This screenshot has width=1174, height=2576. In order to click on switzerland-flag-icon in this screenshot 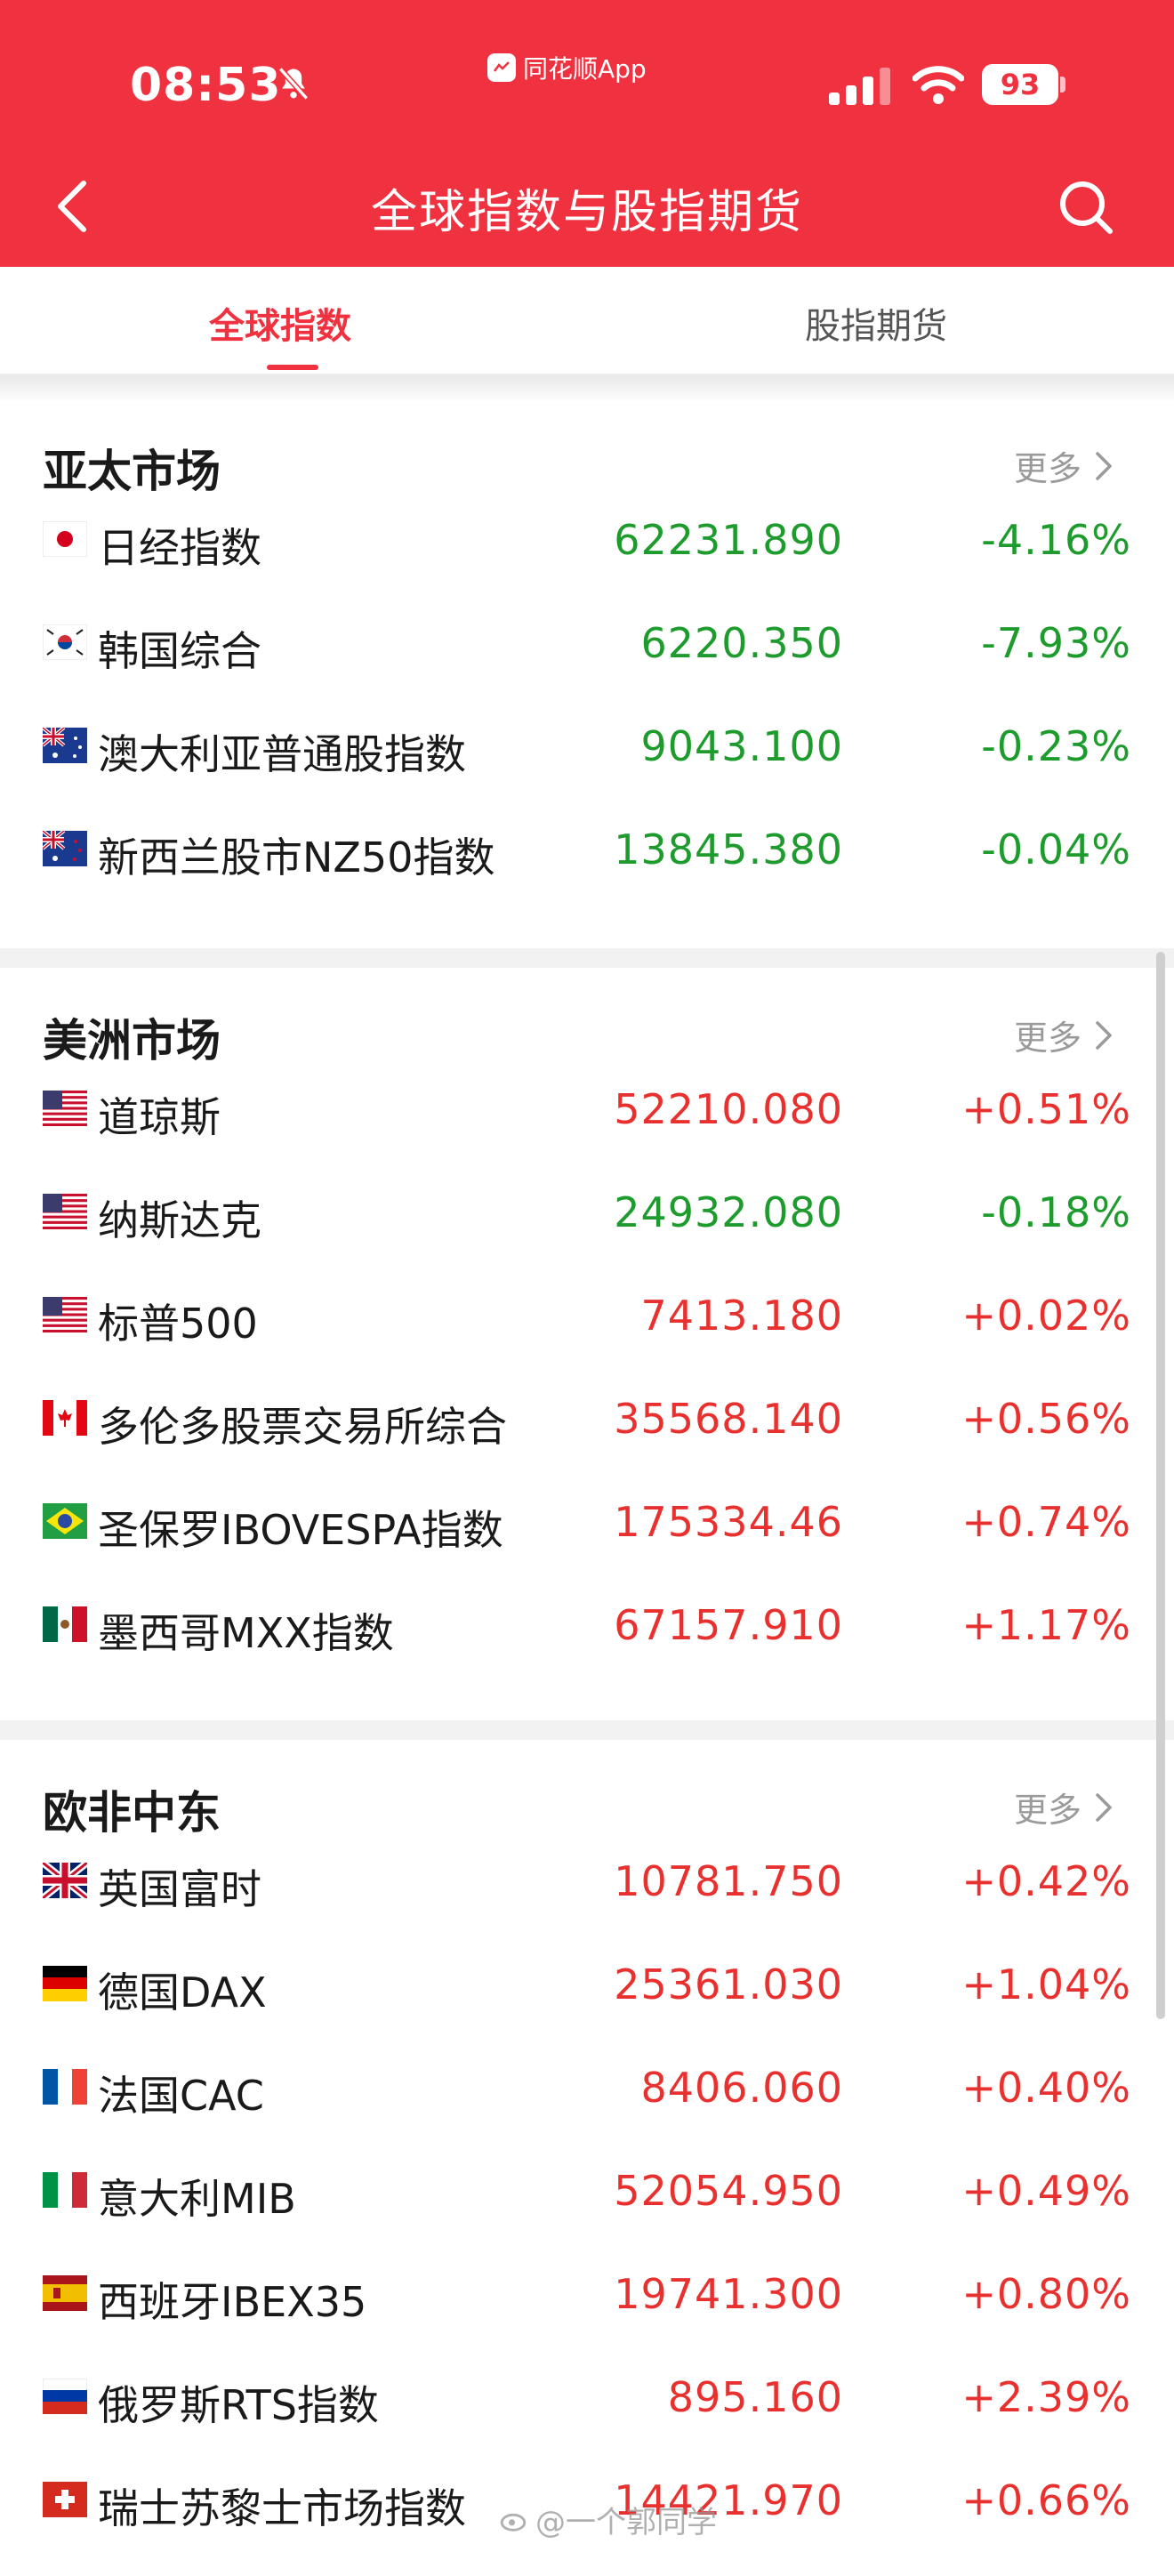, I will do `click(65, 2499)`.